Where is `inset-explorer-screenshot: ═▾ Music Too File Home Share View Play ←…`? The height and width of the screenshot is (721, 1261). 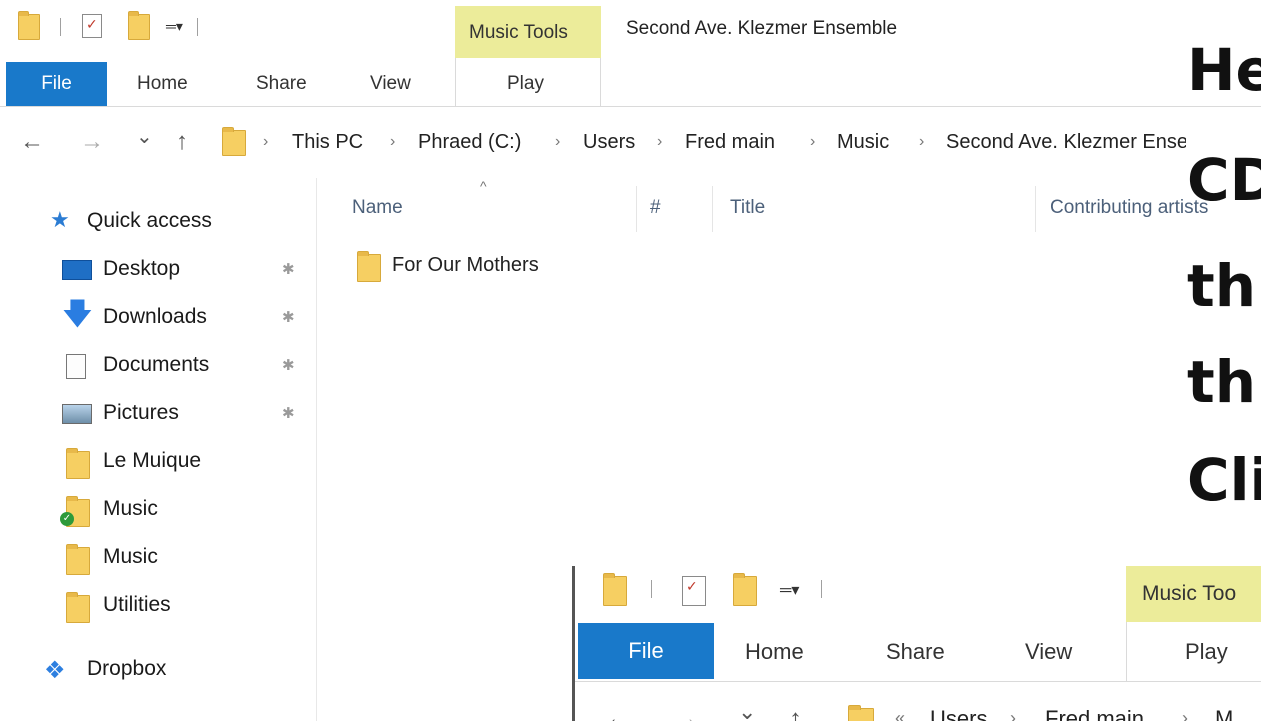 inset-explorer-screenshot: ═▾ Music Too File Home Share View Play ←… is located at coordinates (916, 643).